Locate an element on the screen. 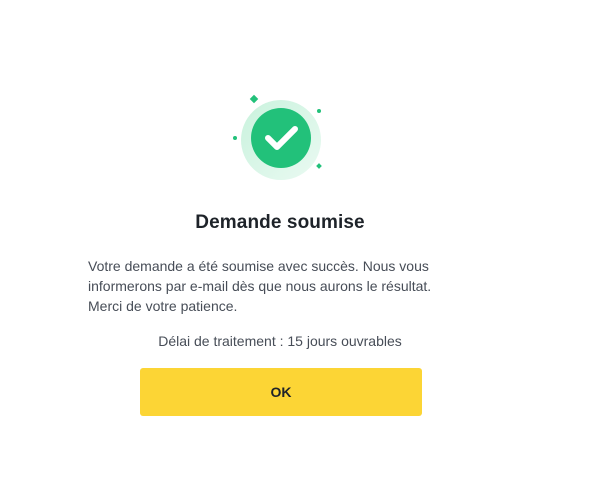 The width and height of the screenshot is (590, 486). processing-delay-text: Délai de traitement : 15 jours ouvrables is located at coordinates (280, 341).